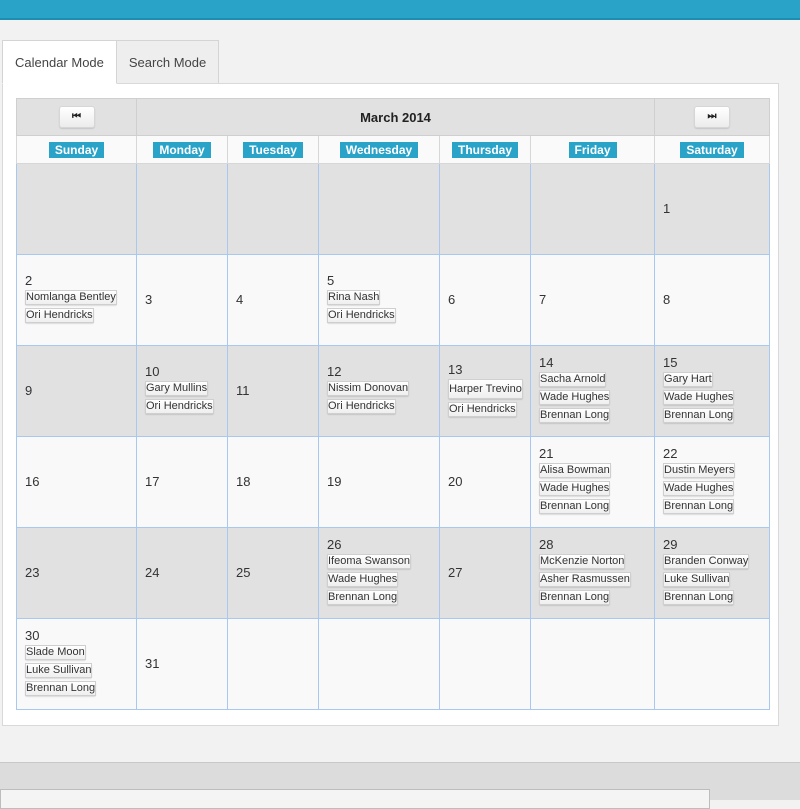 The width and height of the screenshot is (800, 809). Describe the element at coordinates (182, 300) in the screenshot. I see `calendar-day-cell: 3` at that location.